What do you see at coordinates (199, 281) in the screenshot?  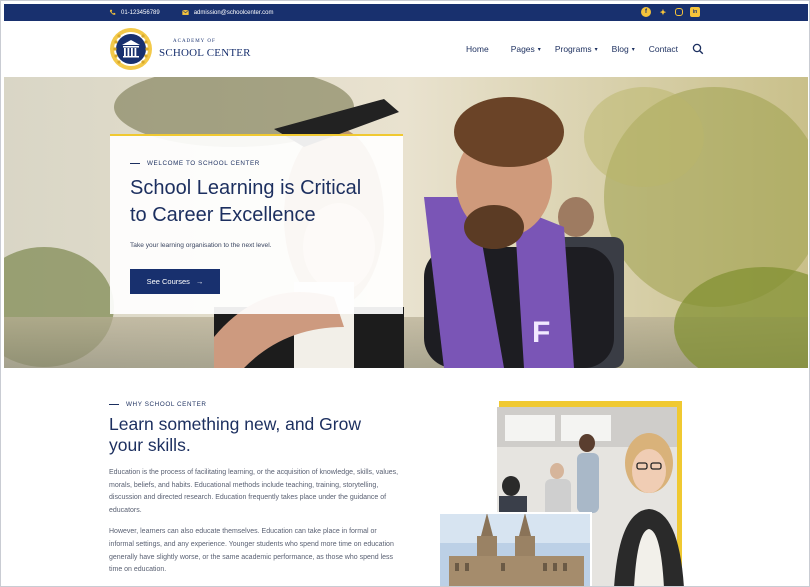 I see `arrow-right-icon: →` at bounding box center [199, 281].